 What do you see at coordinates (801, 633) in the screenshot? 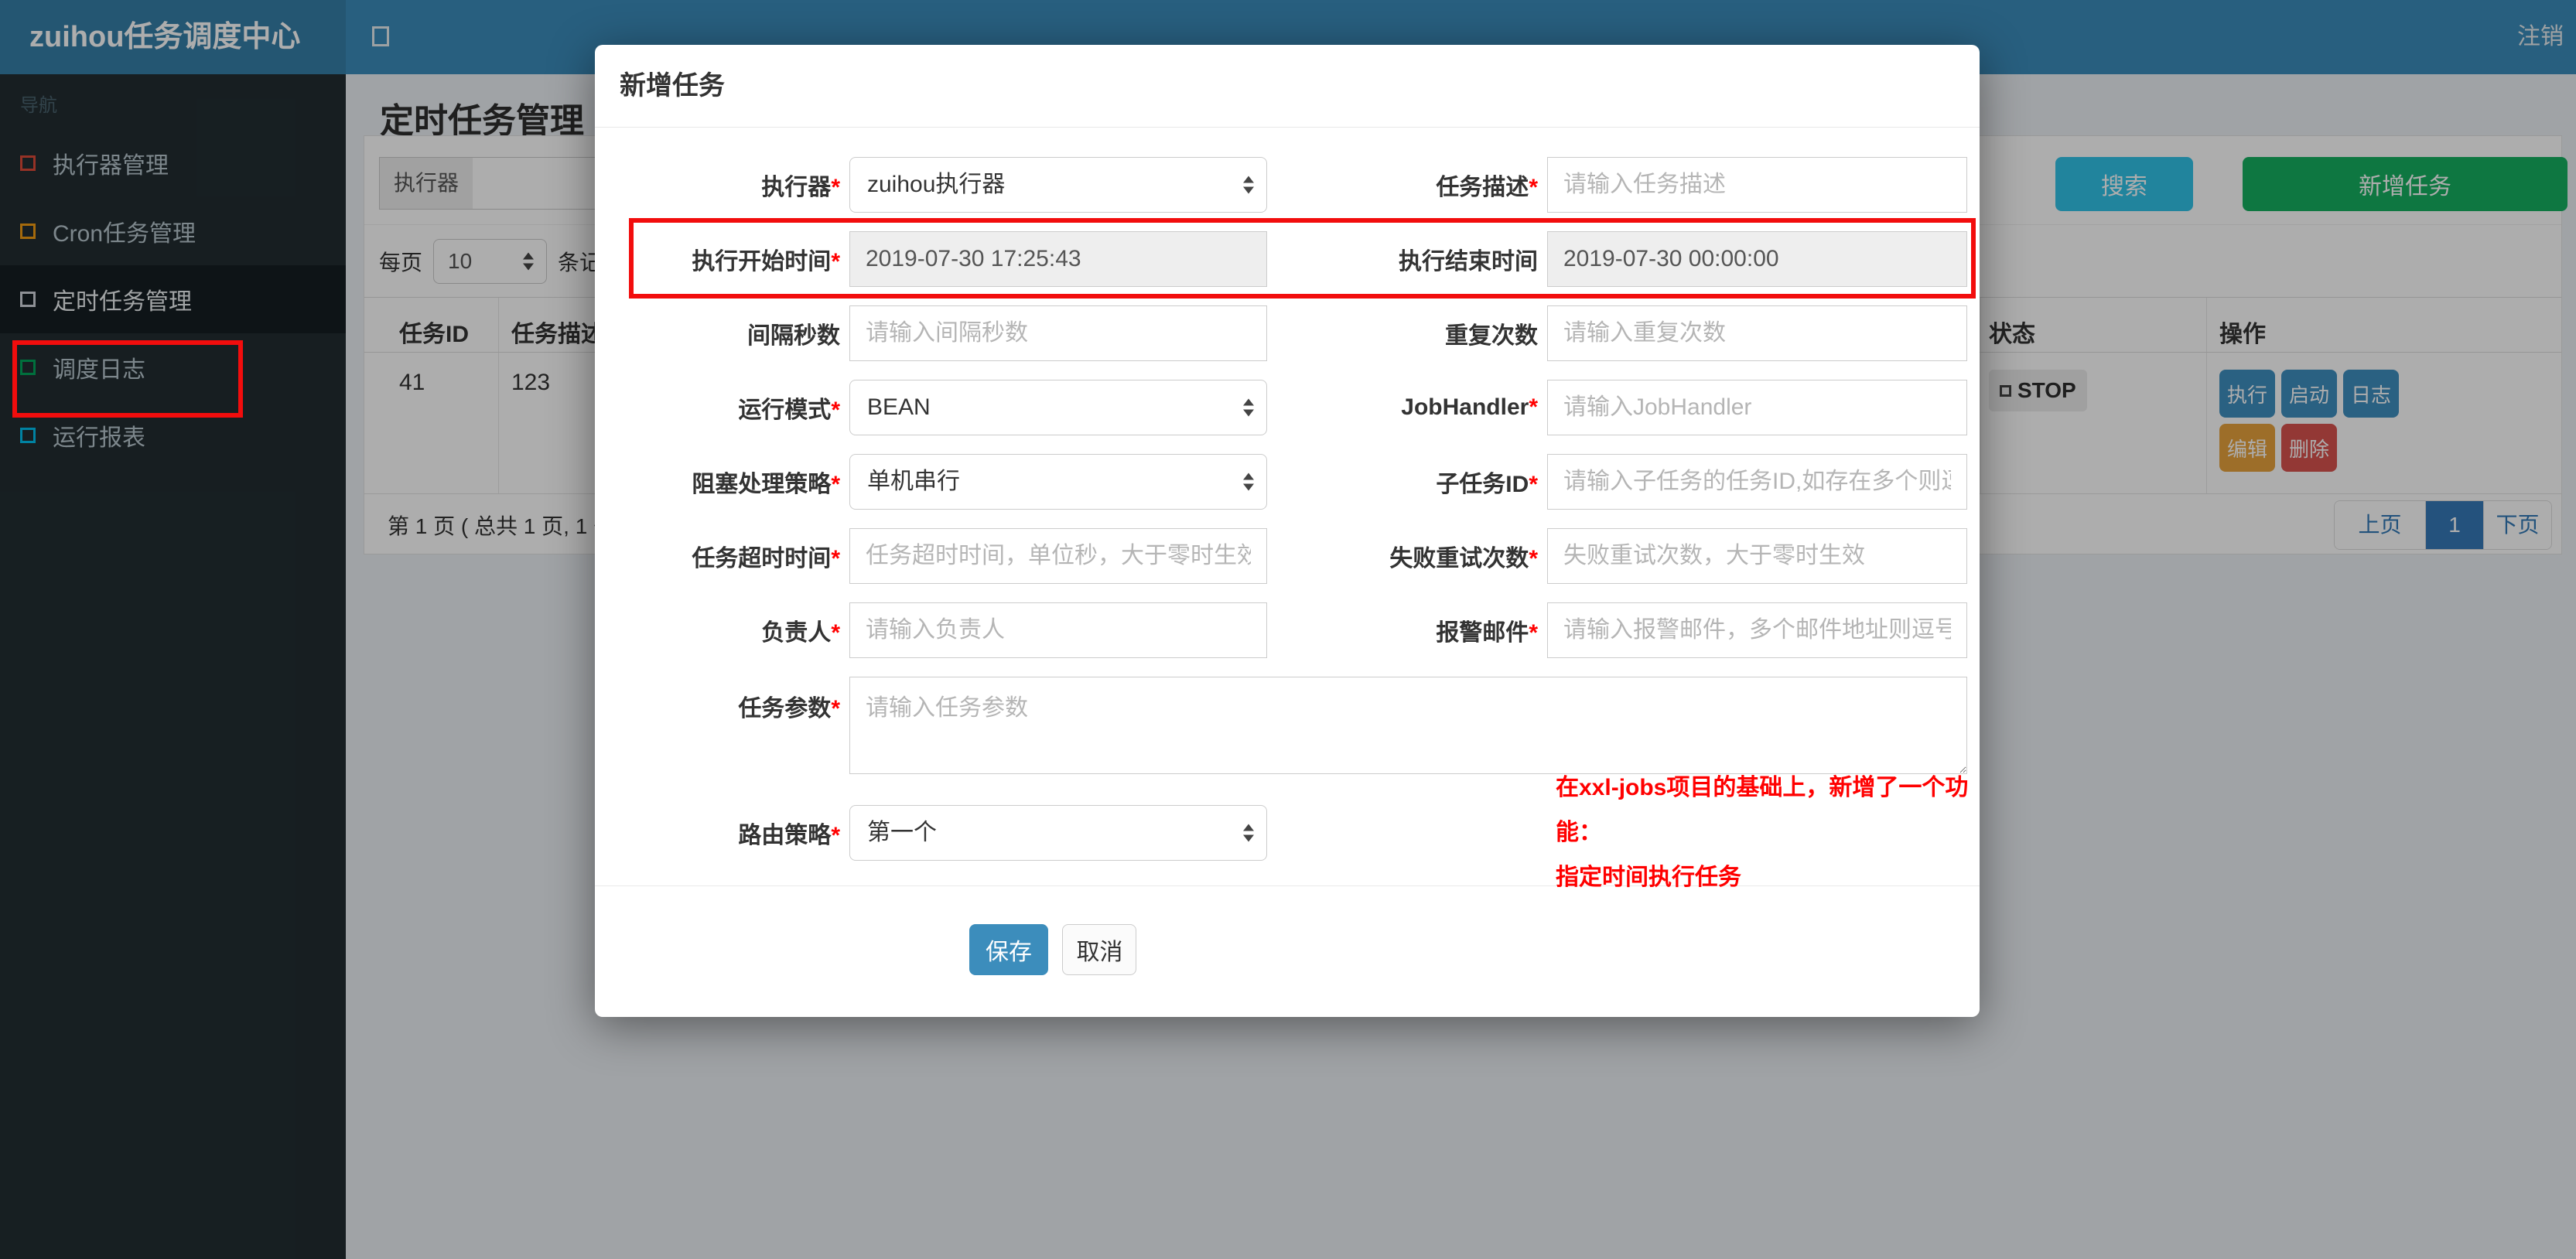
I see `owner-label: 负责人*` at bounding box center [801, 633].